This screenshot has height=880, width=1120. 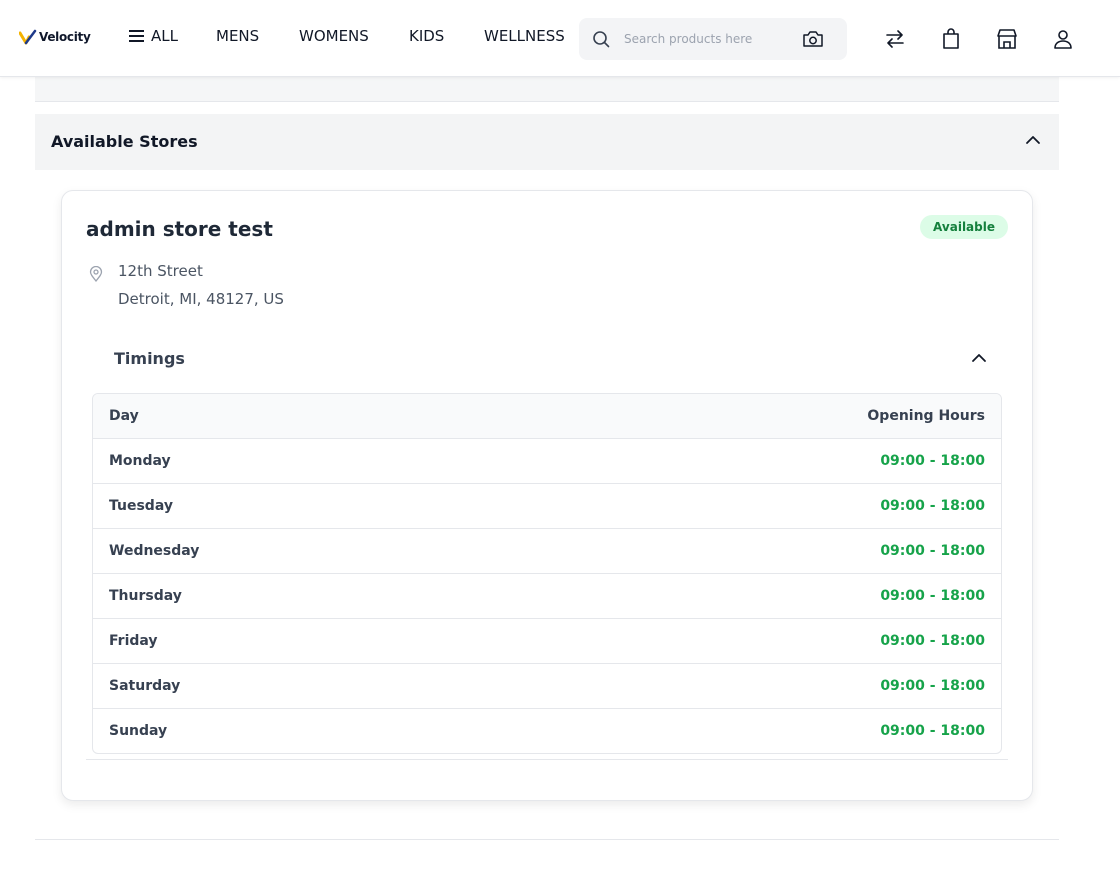 I want to click on day-cell: Tuesday, so click(x=141, y=506).